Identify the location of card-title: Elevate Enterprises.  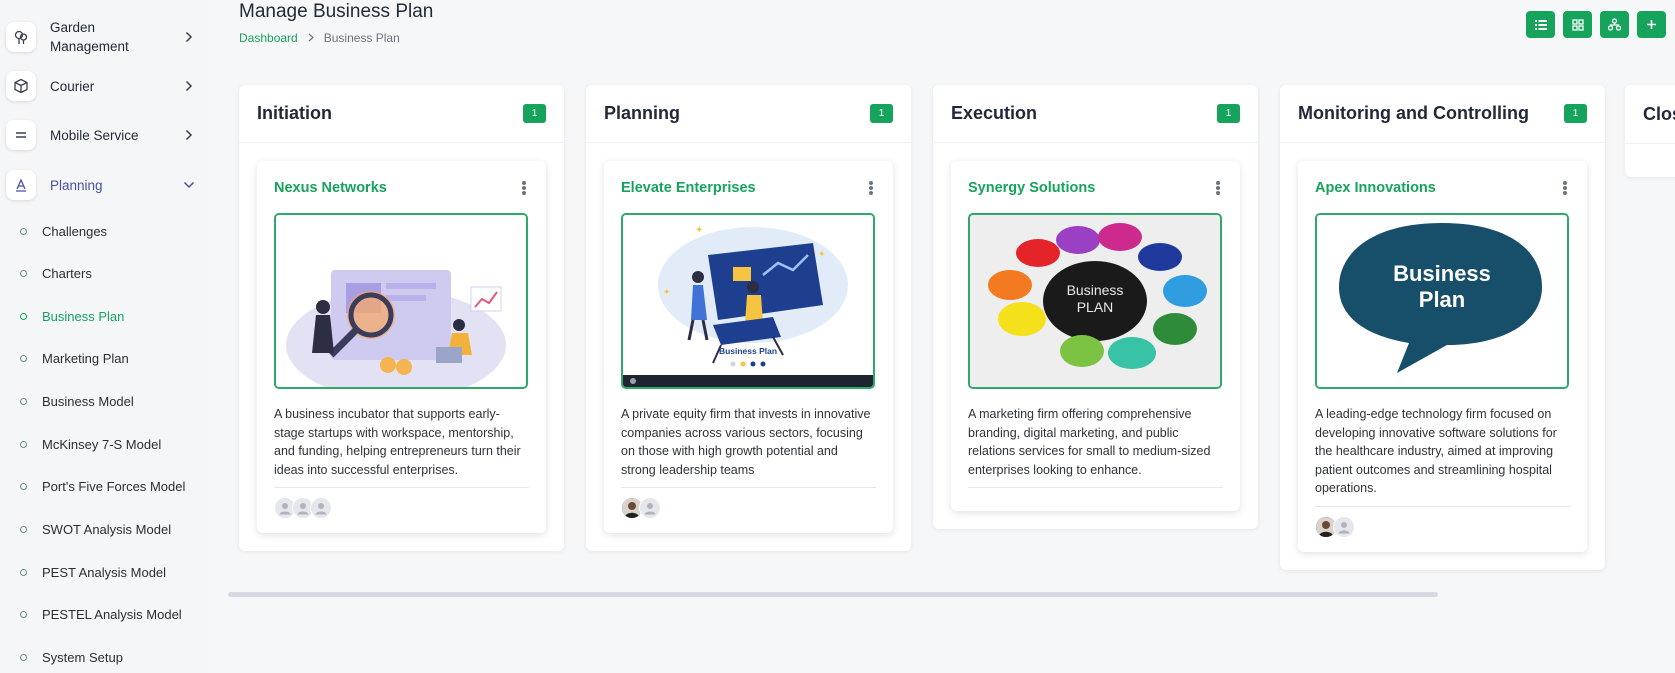
(688, 188).